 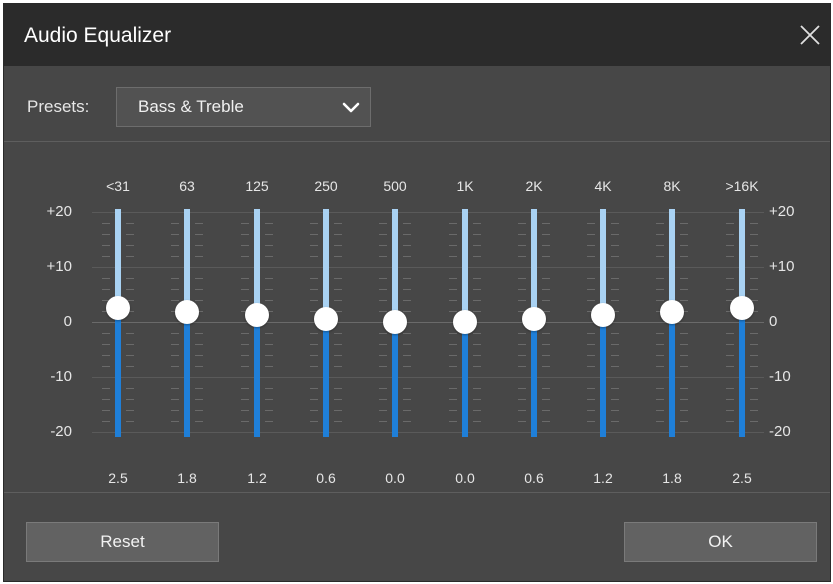 I want to click on band-frequency-label: 250, so click(x=326, y=186).